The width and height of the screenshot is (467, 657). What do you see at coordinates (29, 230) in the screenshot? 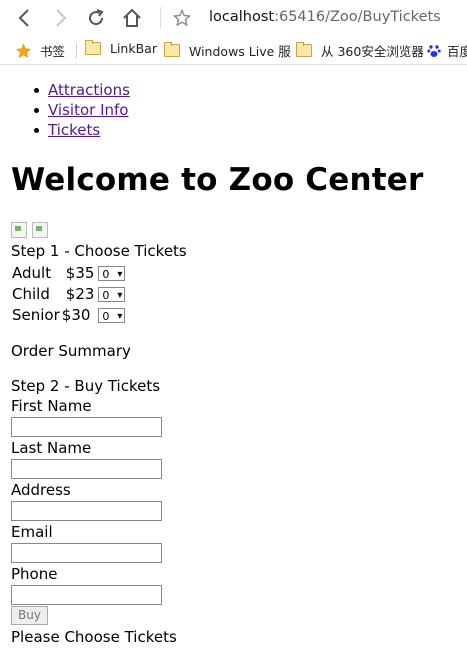
I see `image-row` at bounding box center [29, 230].